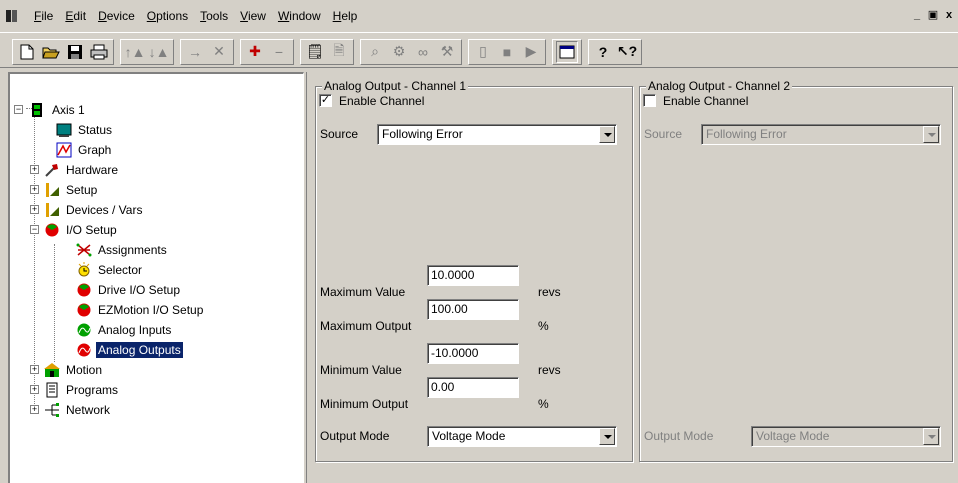 This screenshot has width=958, height=483. What do you see at coordinates (64, 130) in the screenshot?
I see `status-icon` at bounding box center [64, 130].